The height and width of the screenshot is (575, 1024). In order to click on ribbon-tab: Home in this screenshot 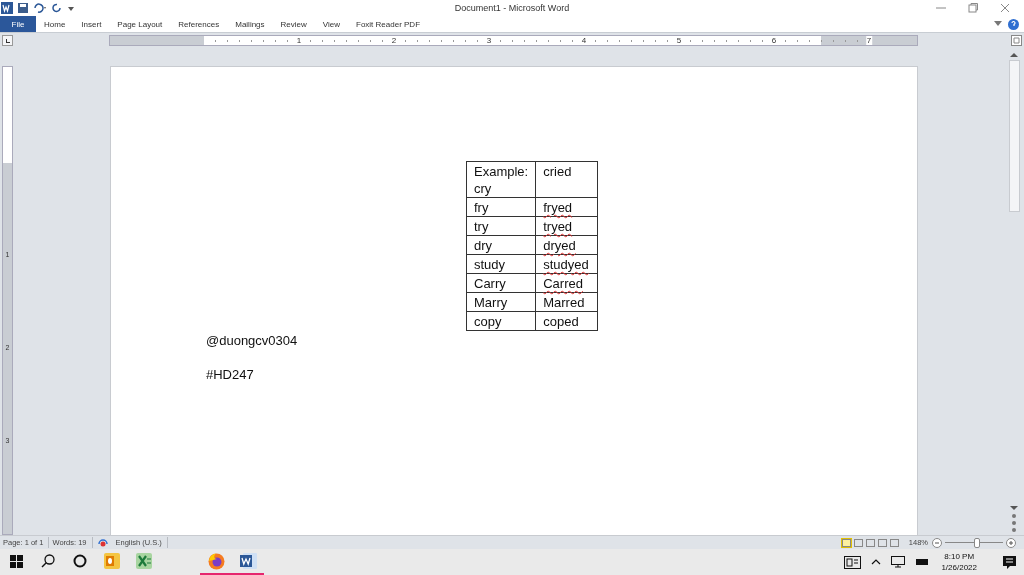, I will do `click(55, 24)`.